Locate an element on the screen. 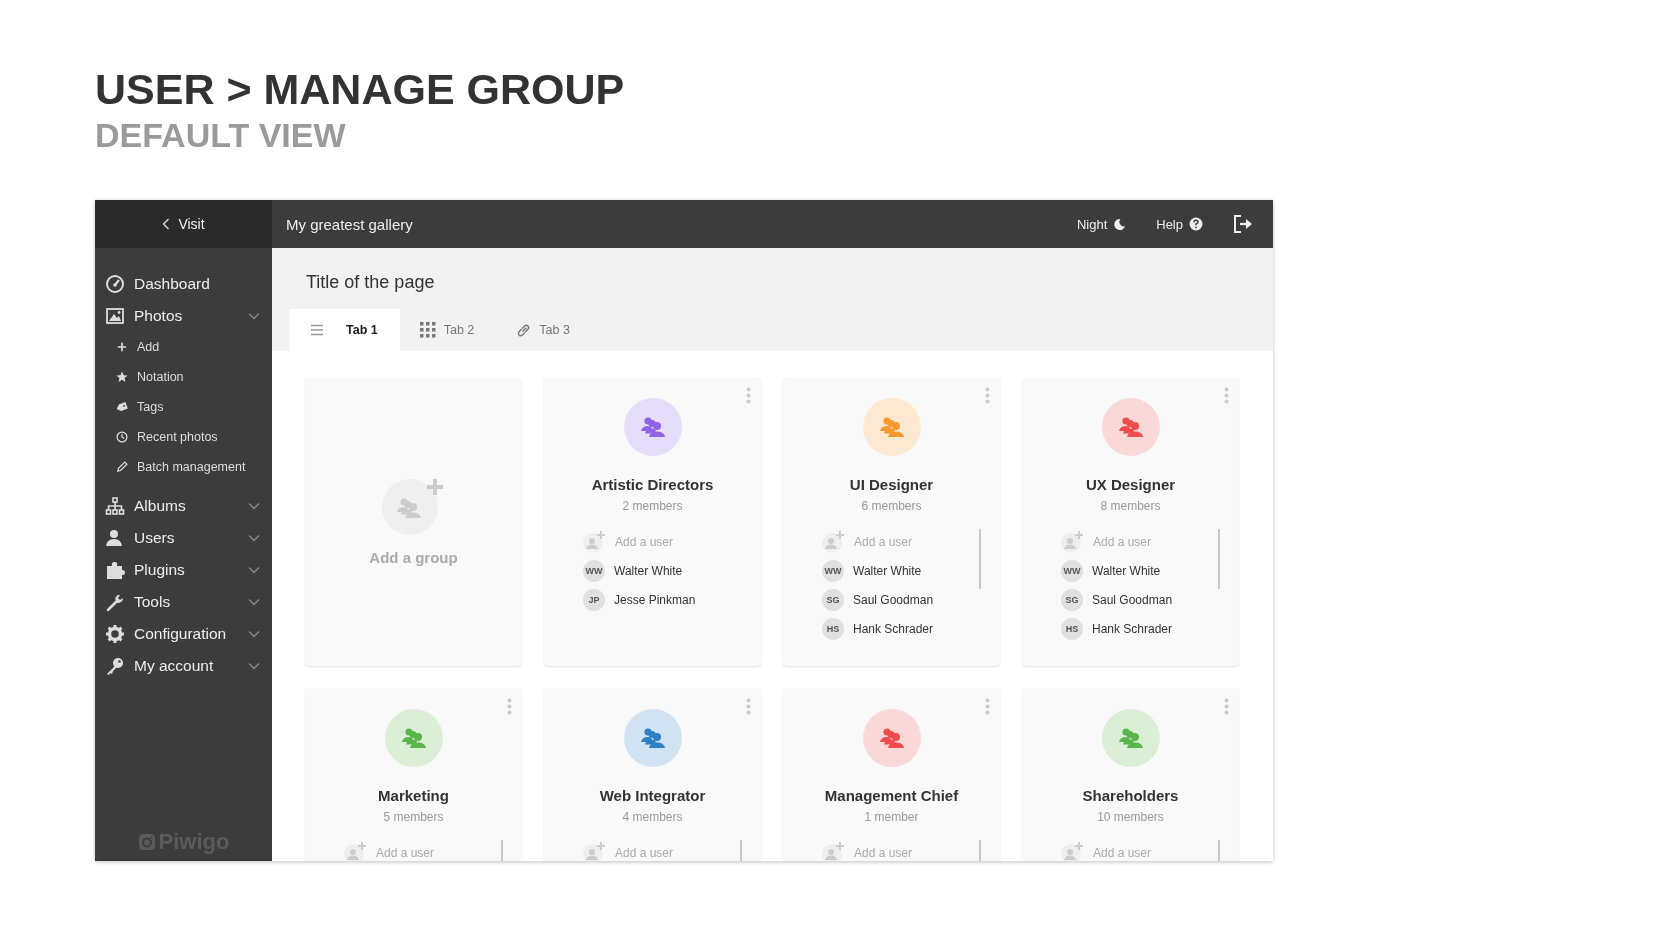  key-icon is located at coordinates (115, 666).